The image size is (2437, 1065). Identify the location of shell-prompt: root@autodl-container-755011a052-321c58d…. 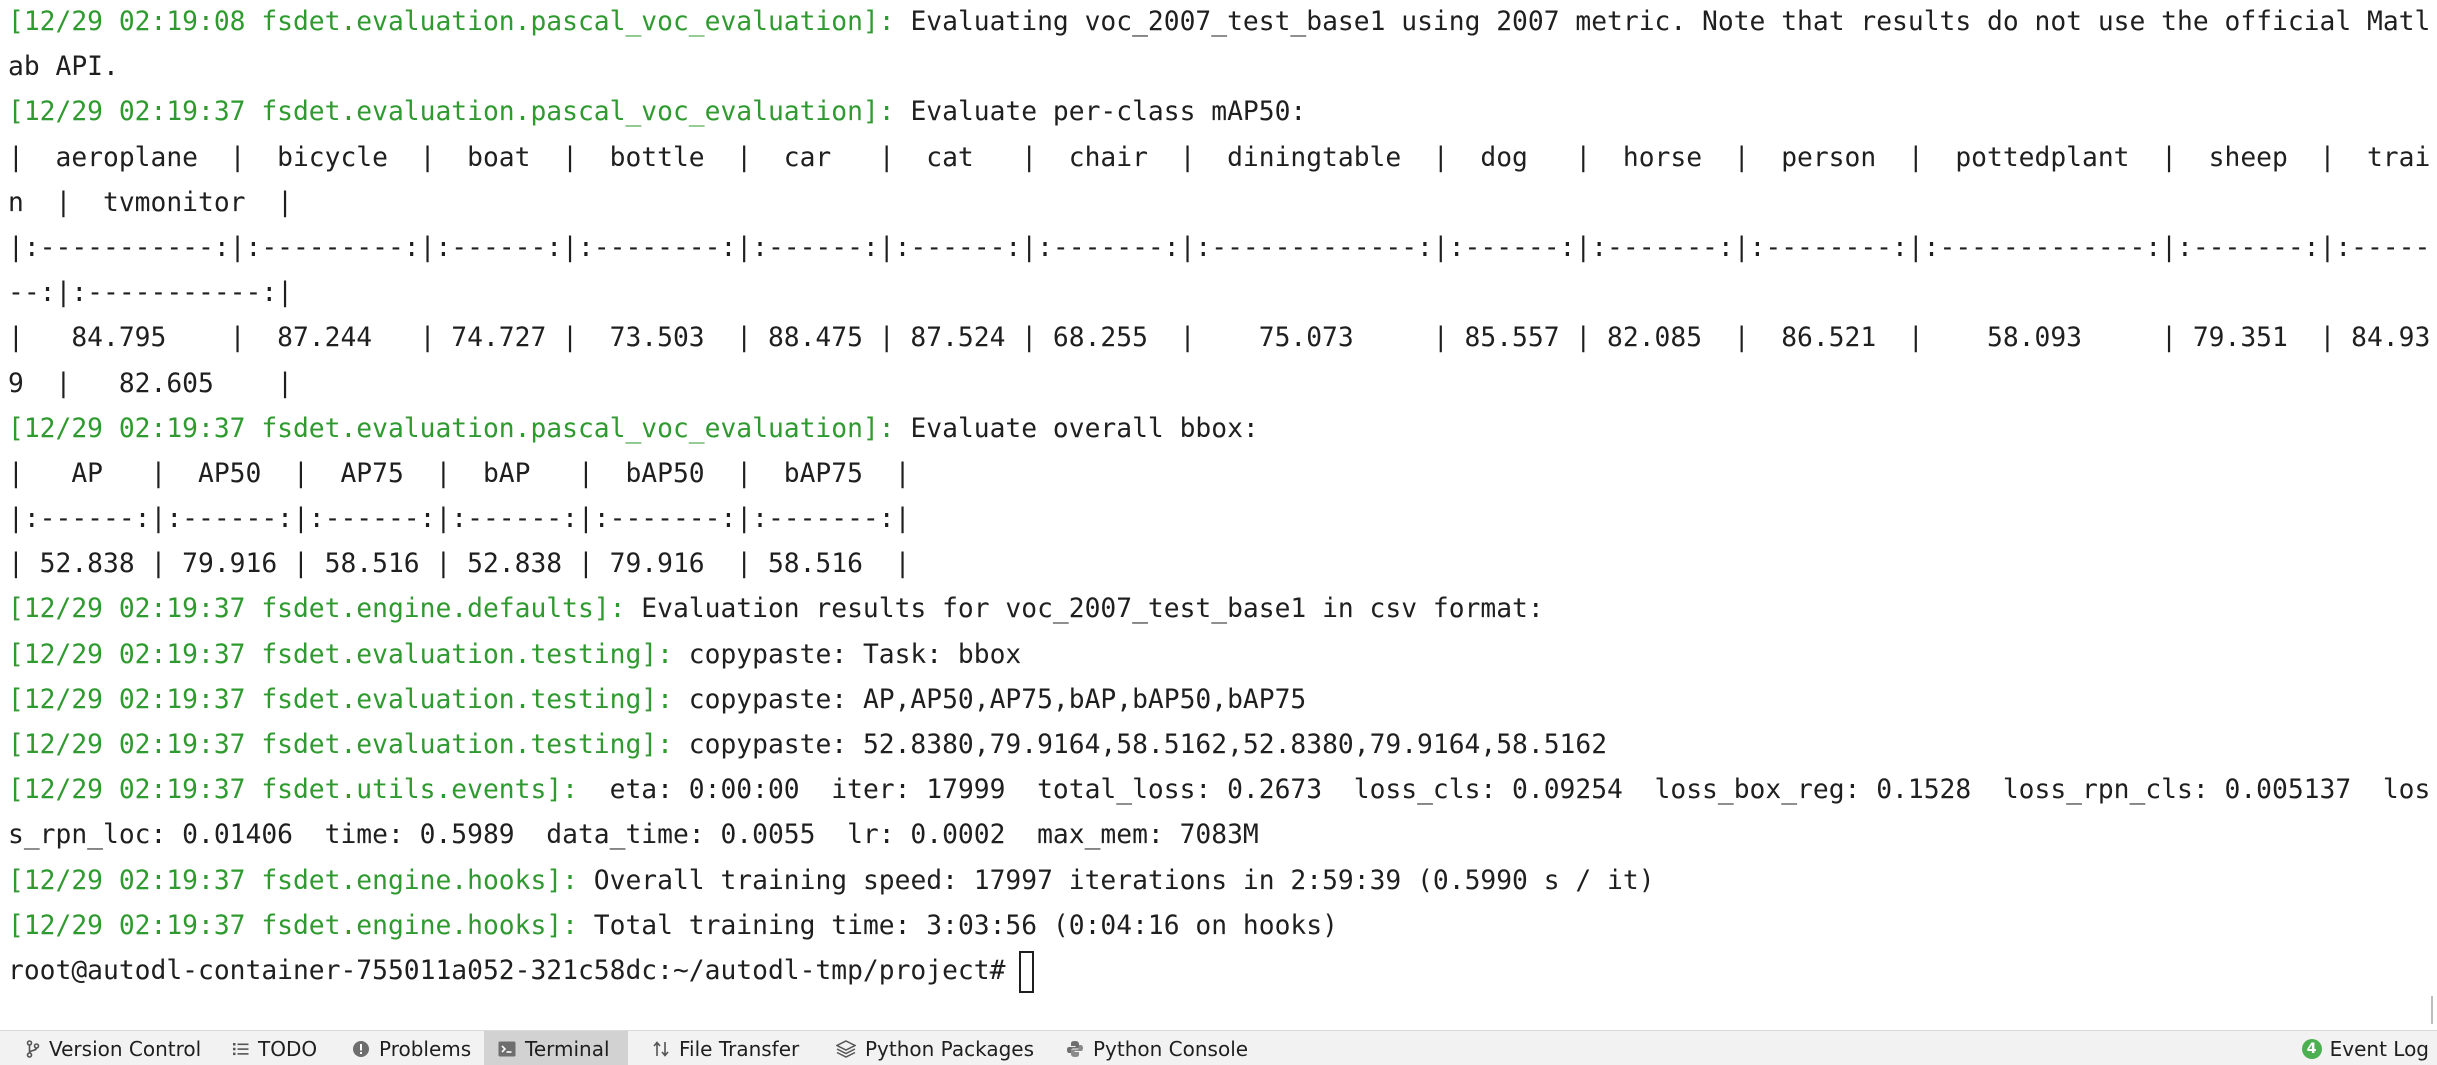
(507, 970).